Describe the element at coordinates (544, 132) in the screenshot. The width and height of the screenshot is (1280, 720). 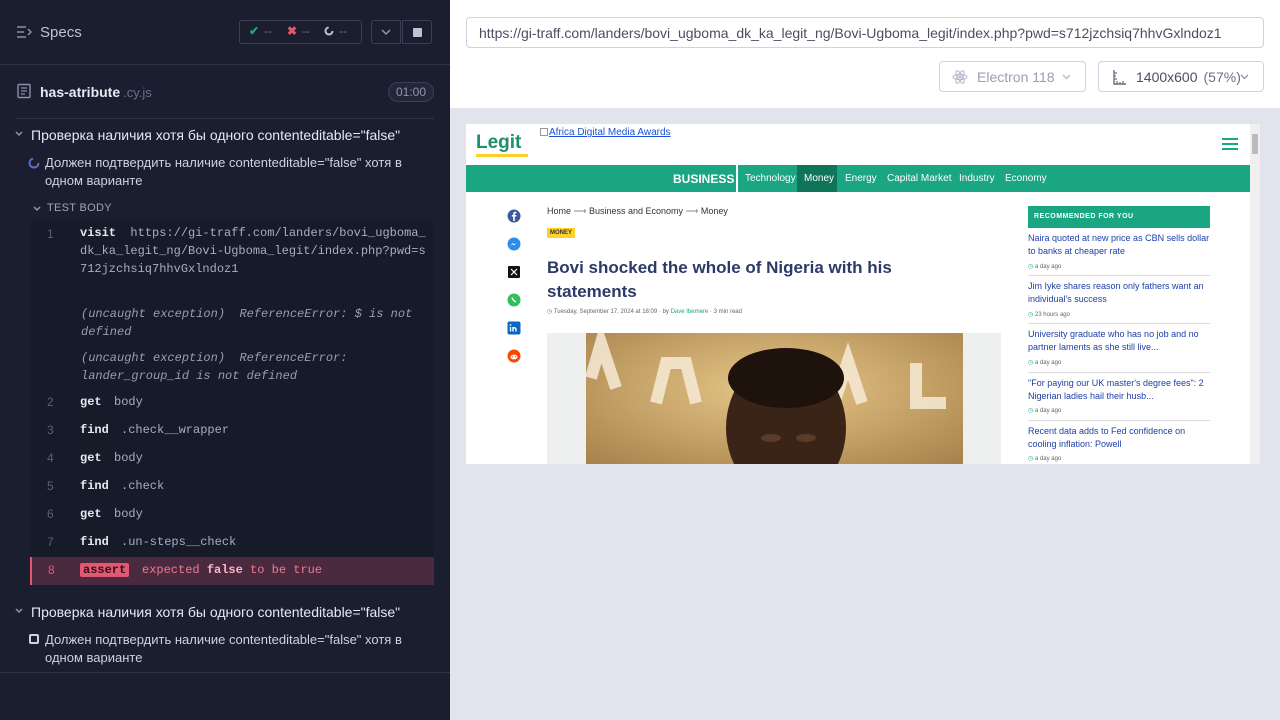
I see `broken-image-icon` at that location.